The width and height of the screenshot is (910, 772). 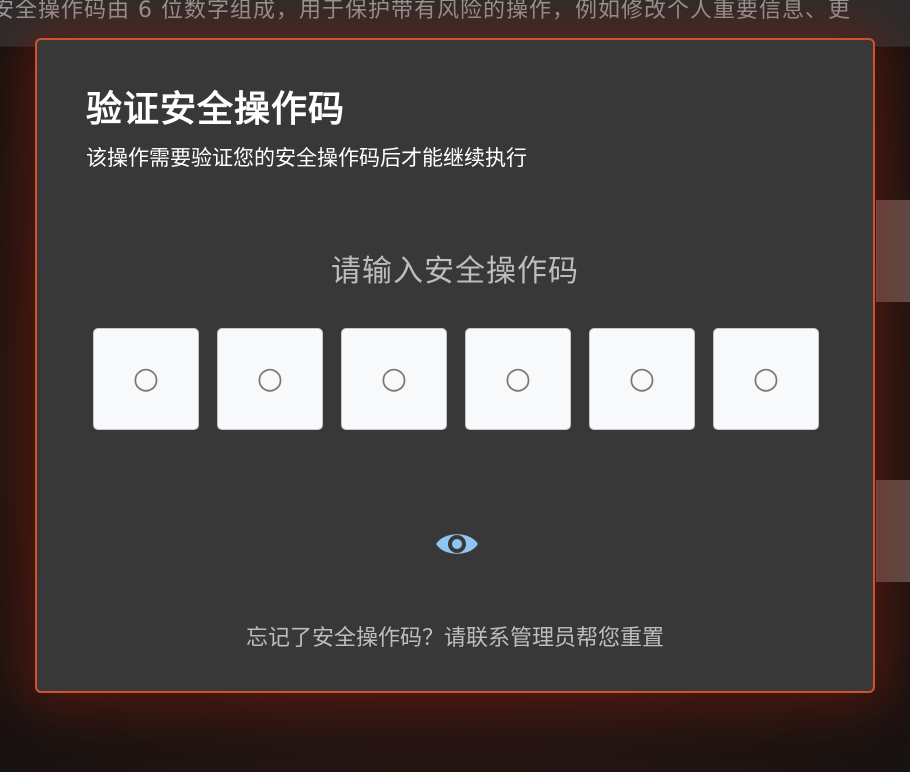 I want to click on toggle-visibility-button, so click(x=457, y=544).